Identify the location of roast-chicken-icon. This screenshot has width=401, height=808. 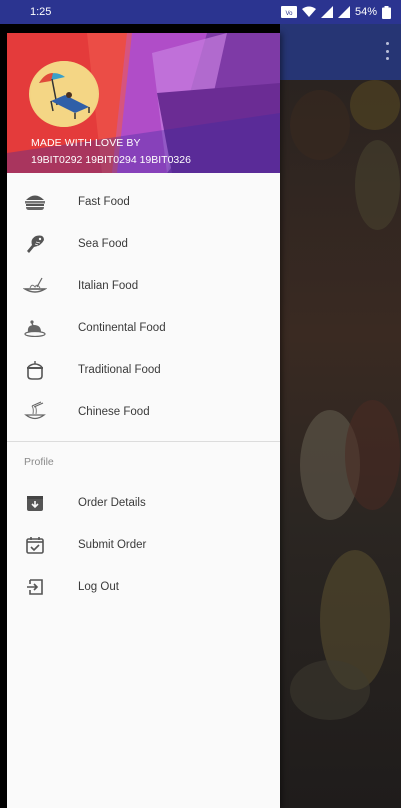
(35, 328).